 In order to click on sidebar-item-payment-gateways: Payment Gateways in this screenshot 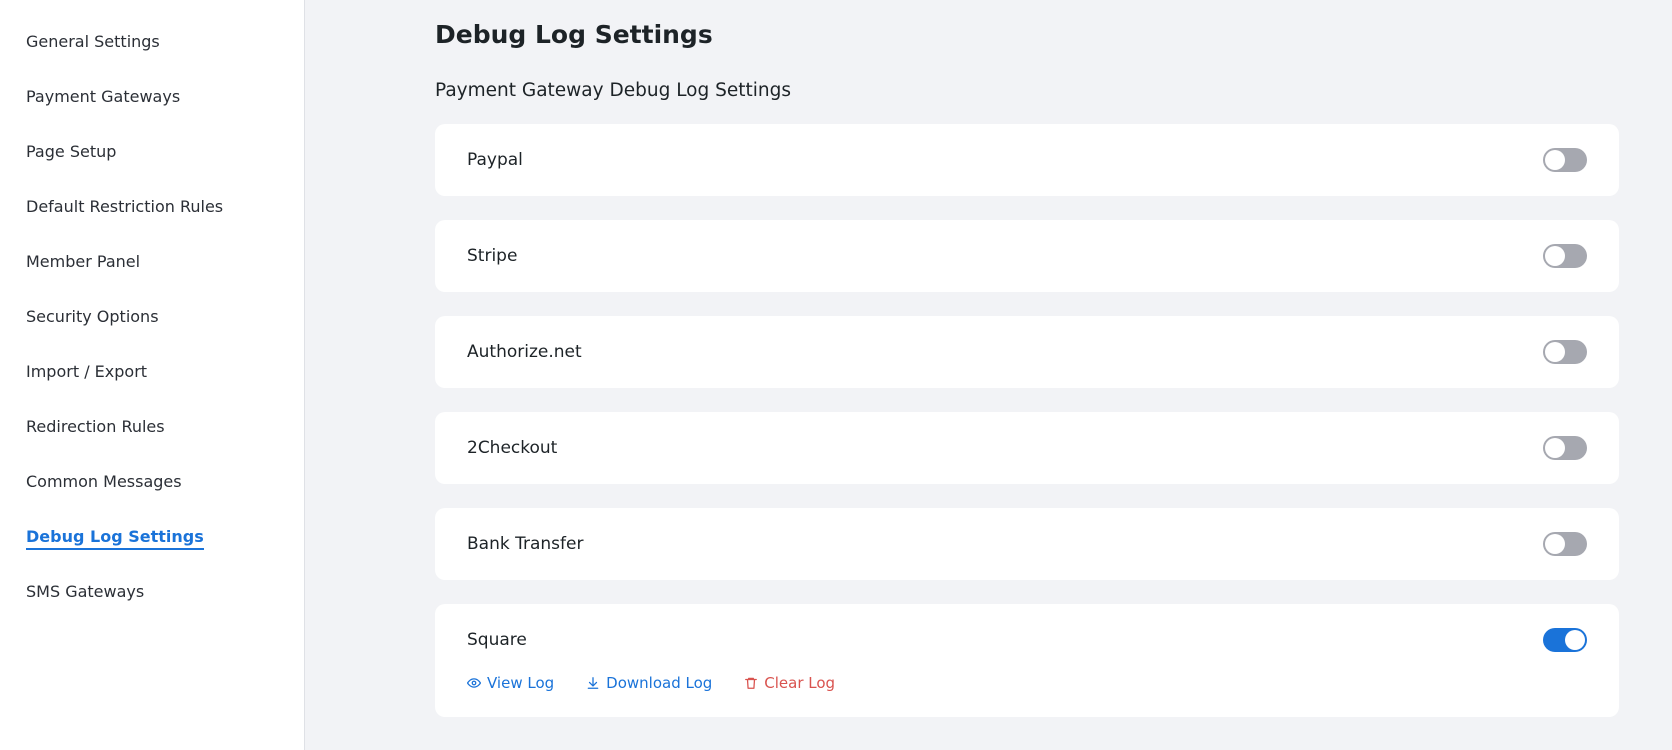, I will do `click(152, 107)`.